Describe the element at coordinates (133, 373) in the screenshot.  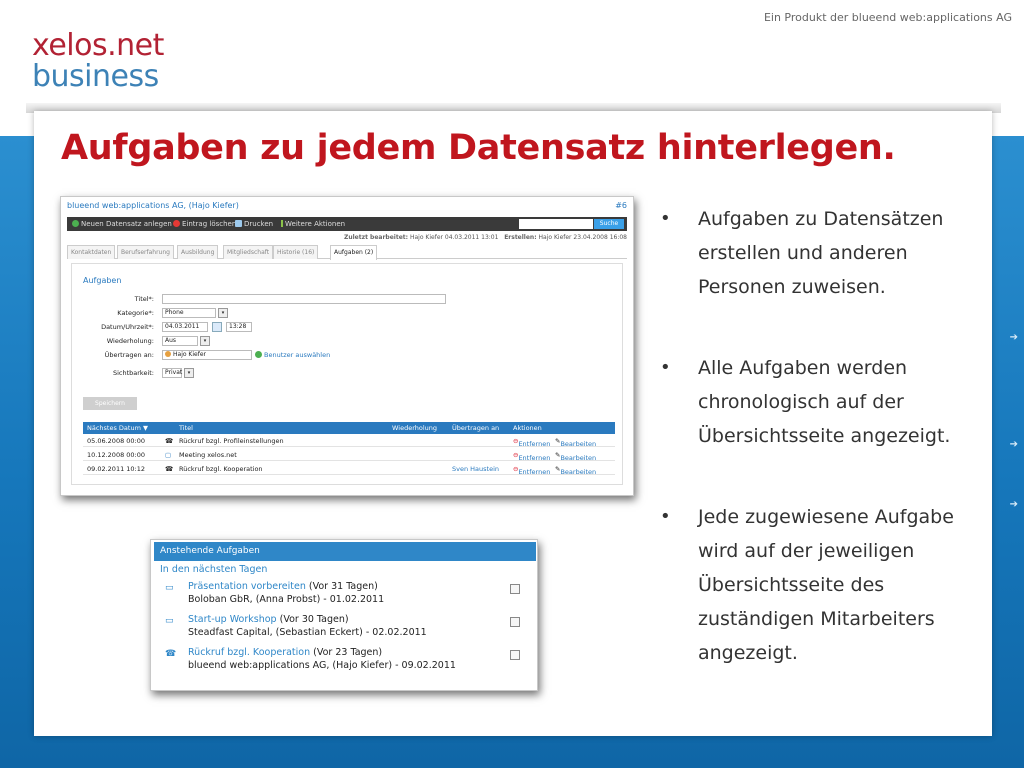
I see `visibility-label: Sichtbarkeit:` at that location.